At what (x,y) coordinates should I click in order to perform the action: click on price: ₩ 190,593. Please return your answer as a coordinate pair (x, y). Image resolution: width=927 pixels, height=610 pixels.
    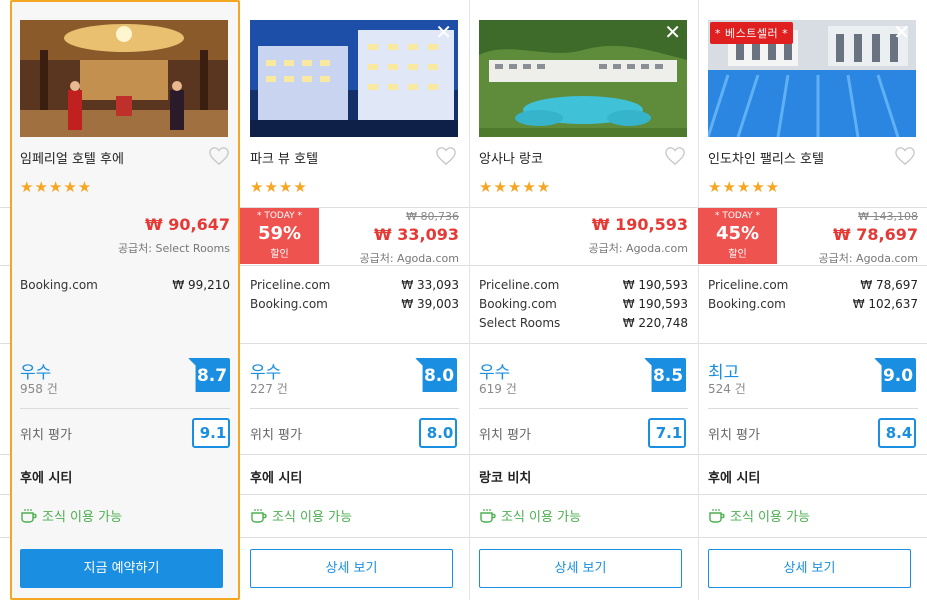
    Looking at the image, I should click on (640, 224).